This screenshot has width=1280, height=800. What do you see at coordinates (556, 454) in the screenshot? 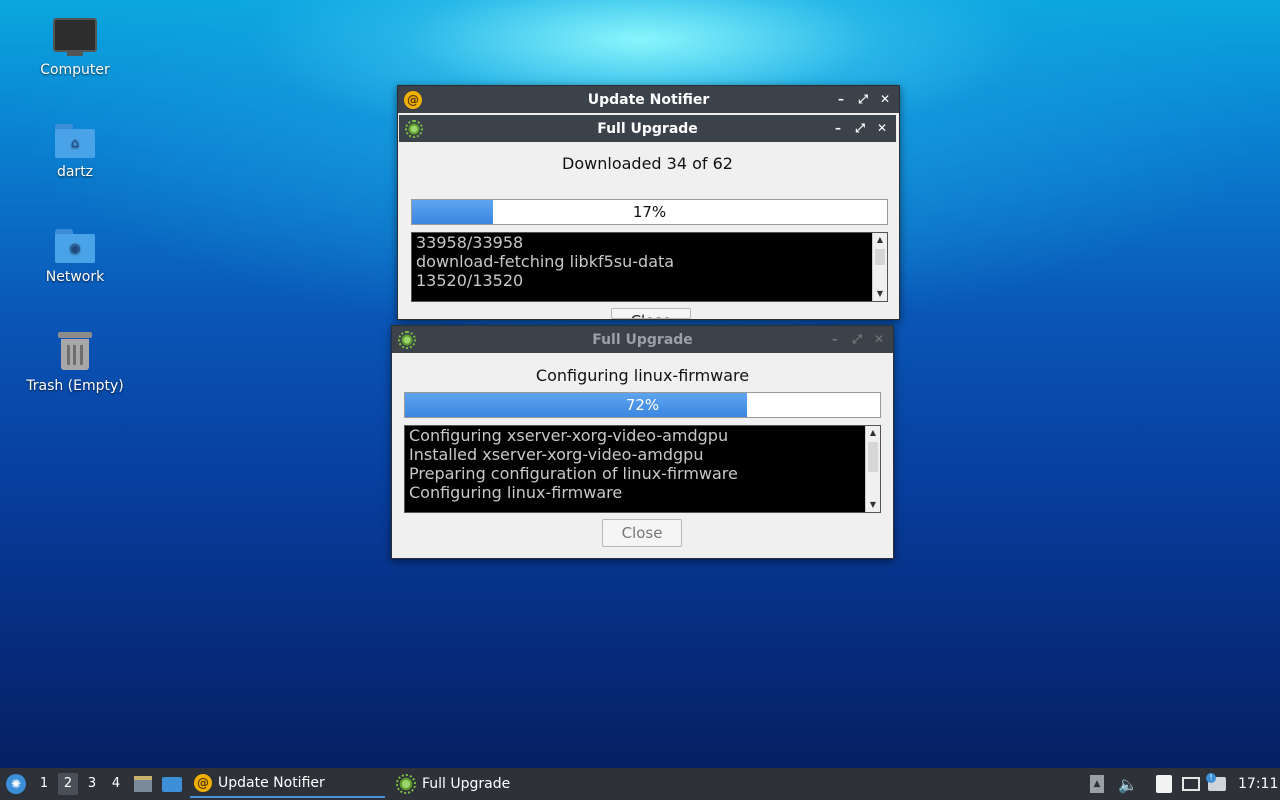
I see `log-line: Installed xserver-xorg-video-amdgpu` at bounding box center [556, 454].